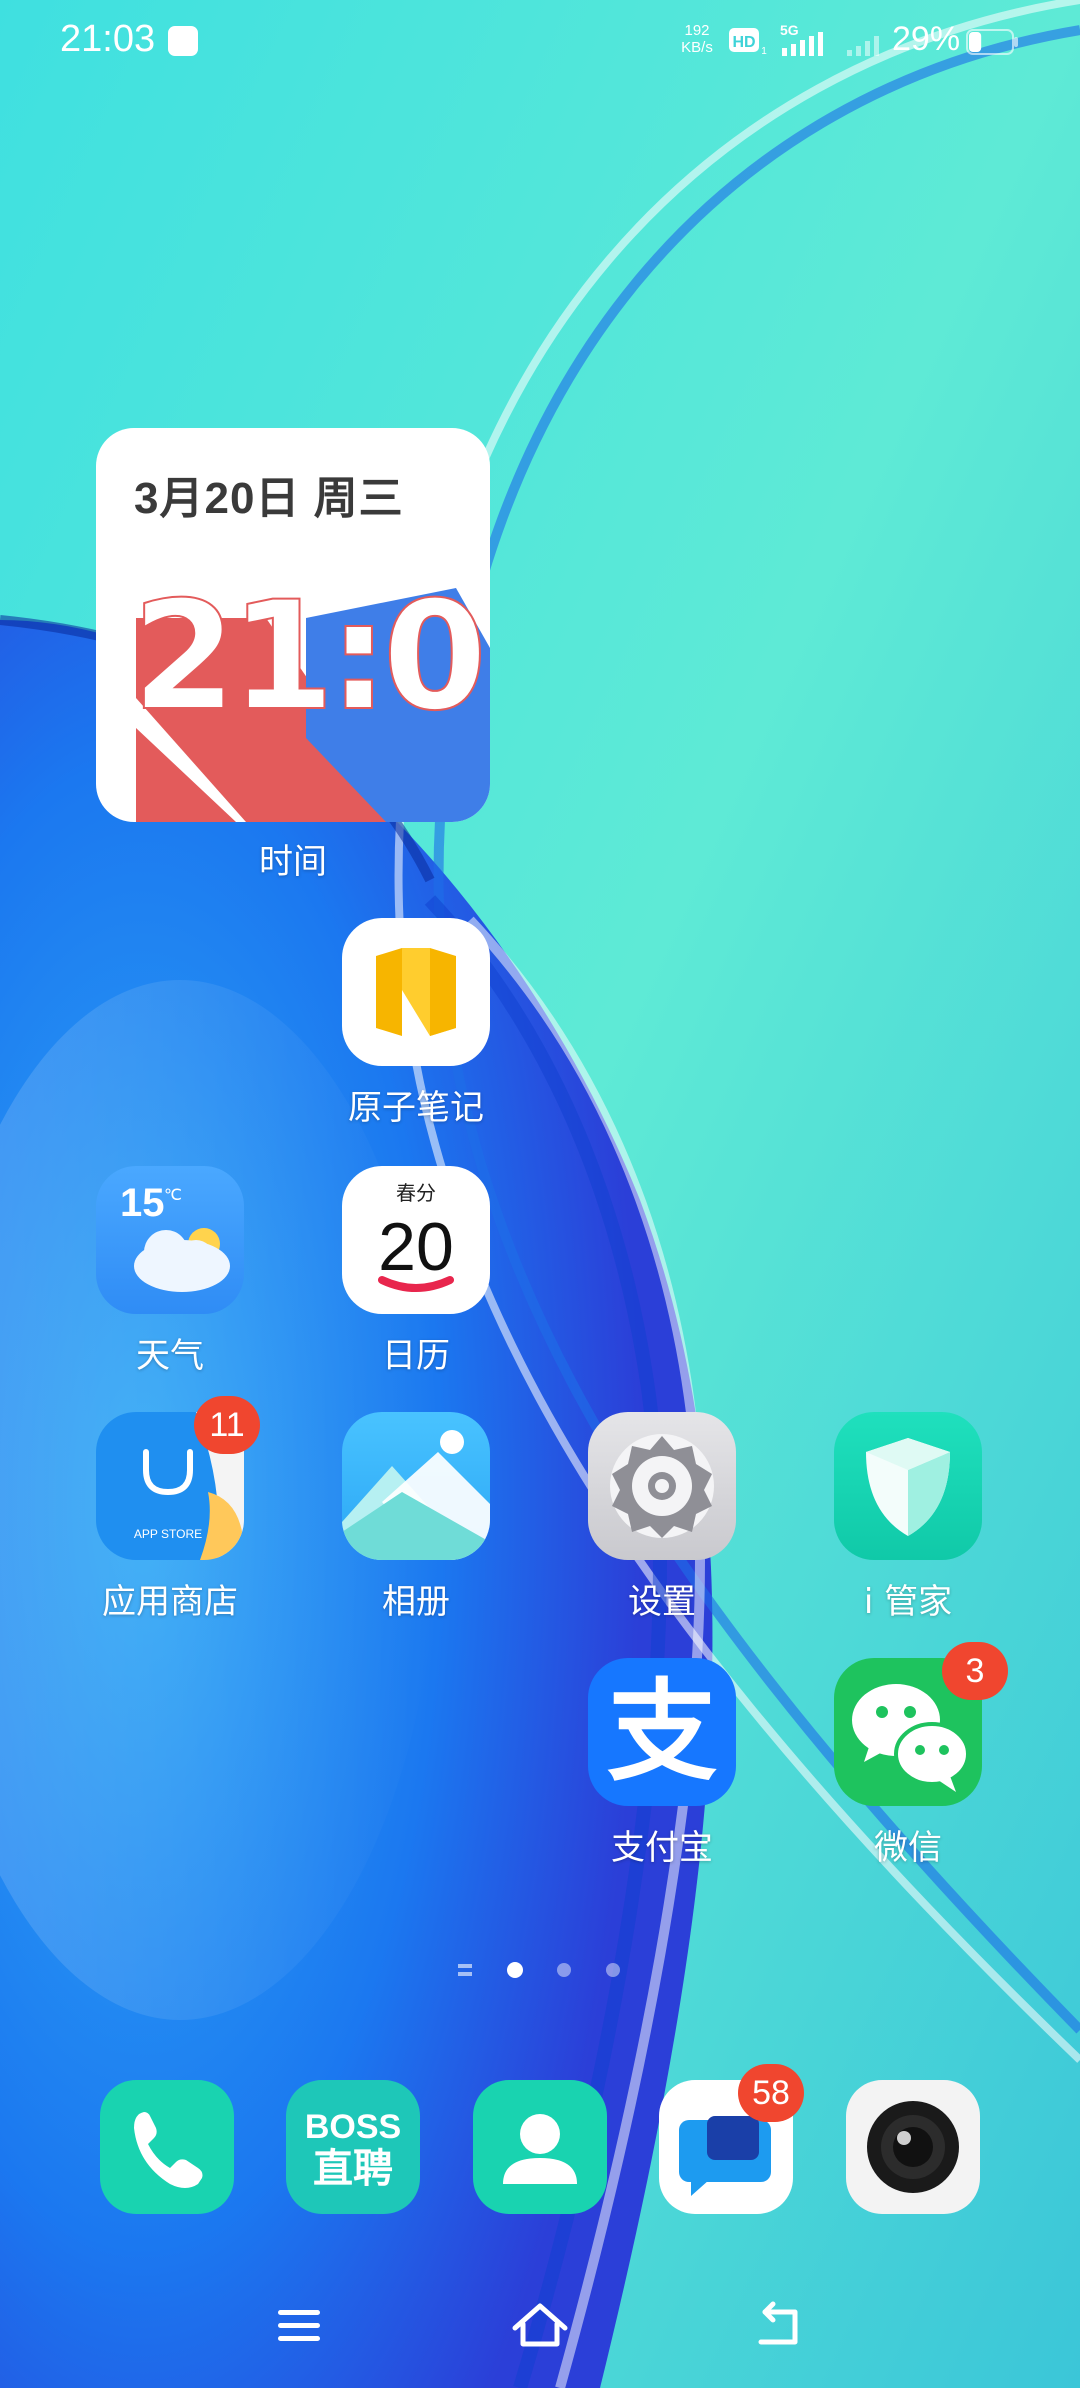 This screenshot has width=1080, height=2388. What do you see at coordinates (227, 1425) in the screenshot?
I see `notification-badge: 11` at bounding box center [227, 1425].